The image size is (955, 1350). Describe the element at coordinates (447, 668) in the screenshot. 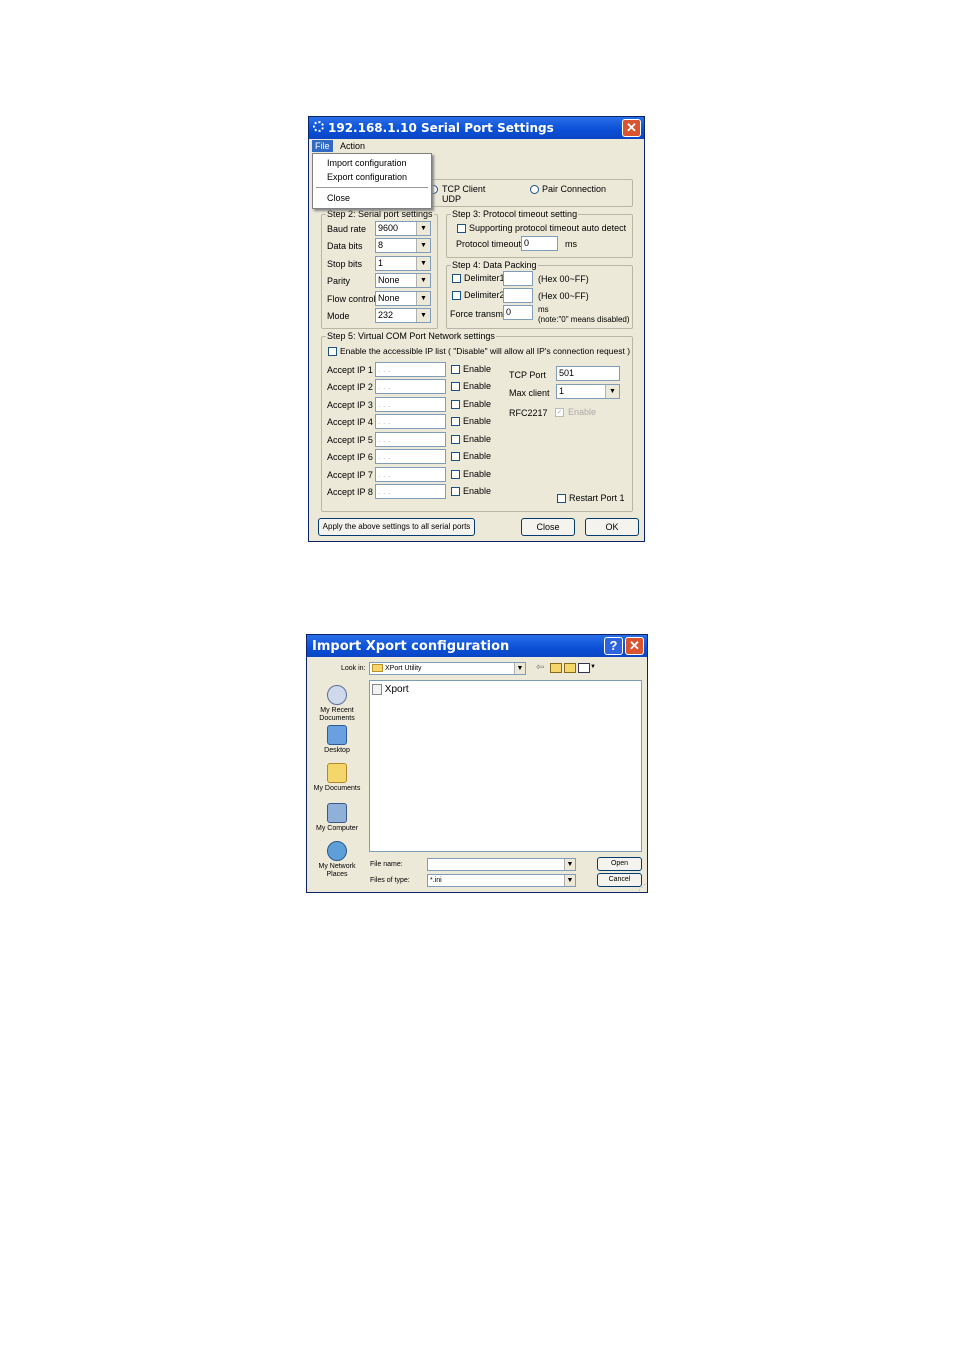

I see `look-in-select: XPort Utility ▼` at that location.